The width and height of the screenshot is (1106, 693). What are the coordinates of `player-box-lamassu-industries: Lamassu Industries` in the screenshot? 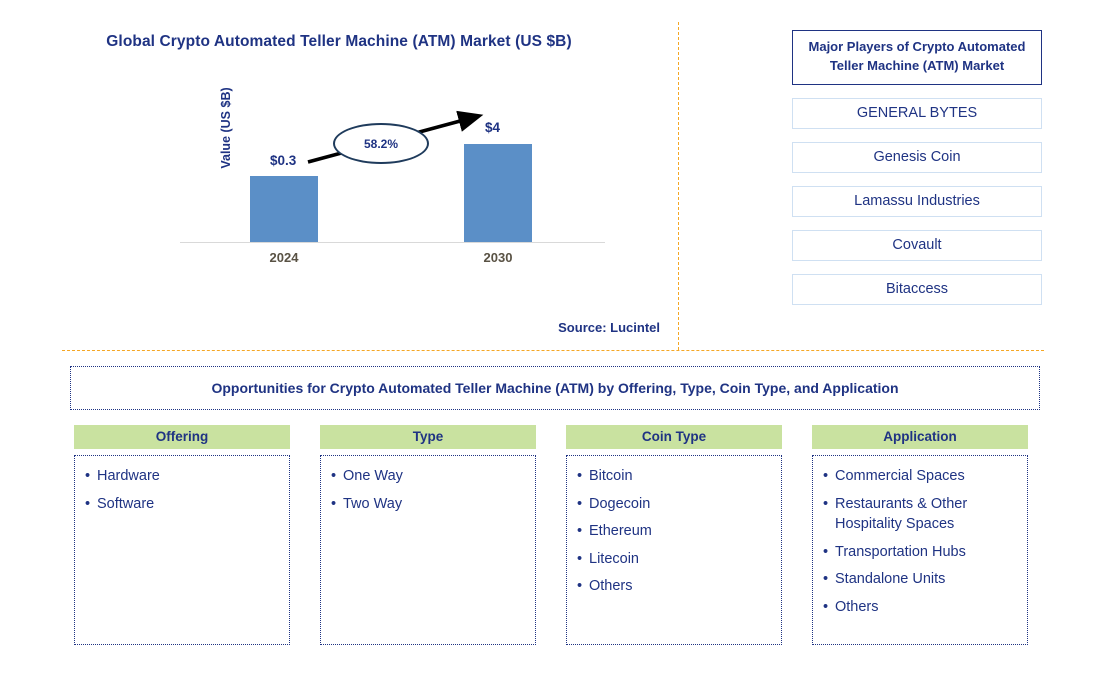 It's located at (917, 201).